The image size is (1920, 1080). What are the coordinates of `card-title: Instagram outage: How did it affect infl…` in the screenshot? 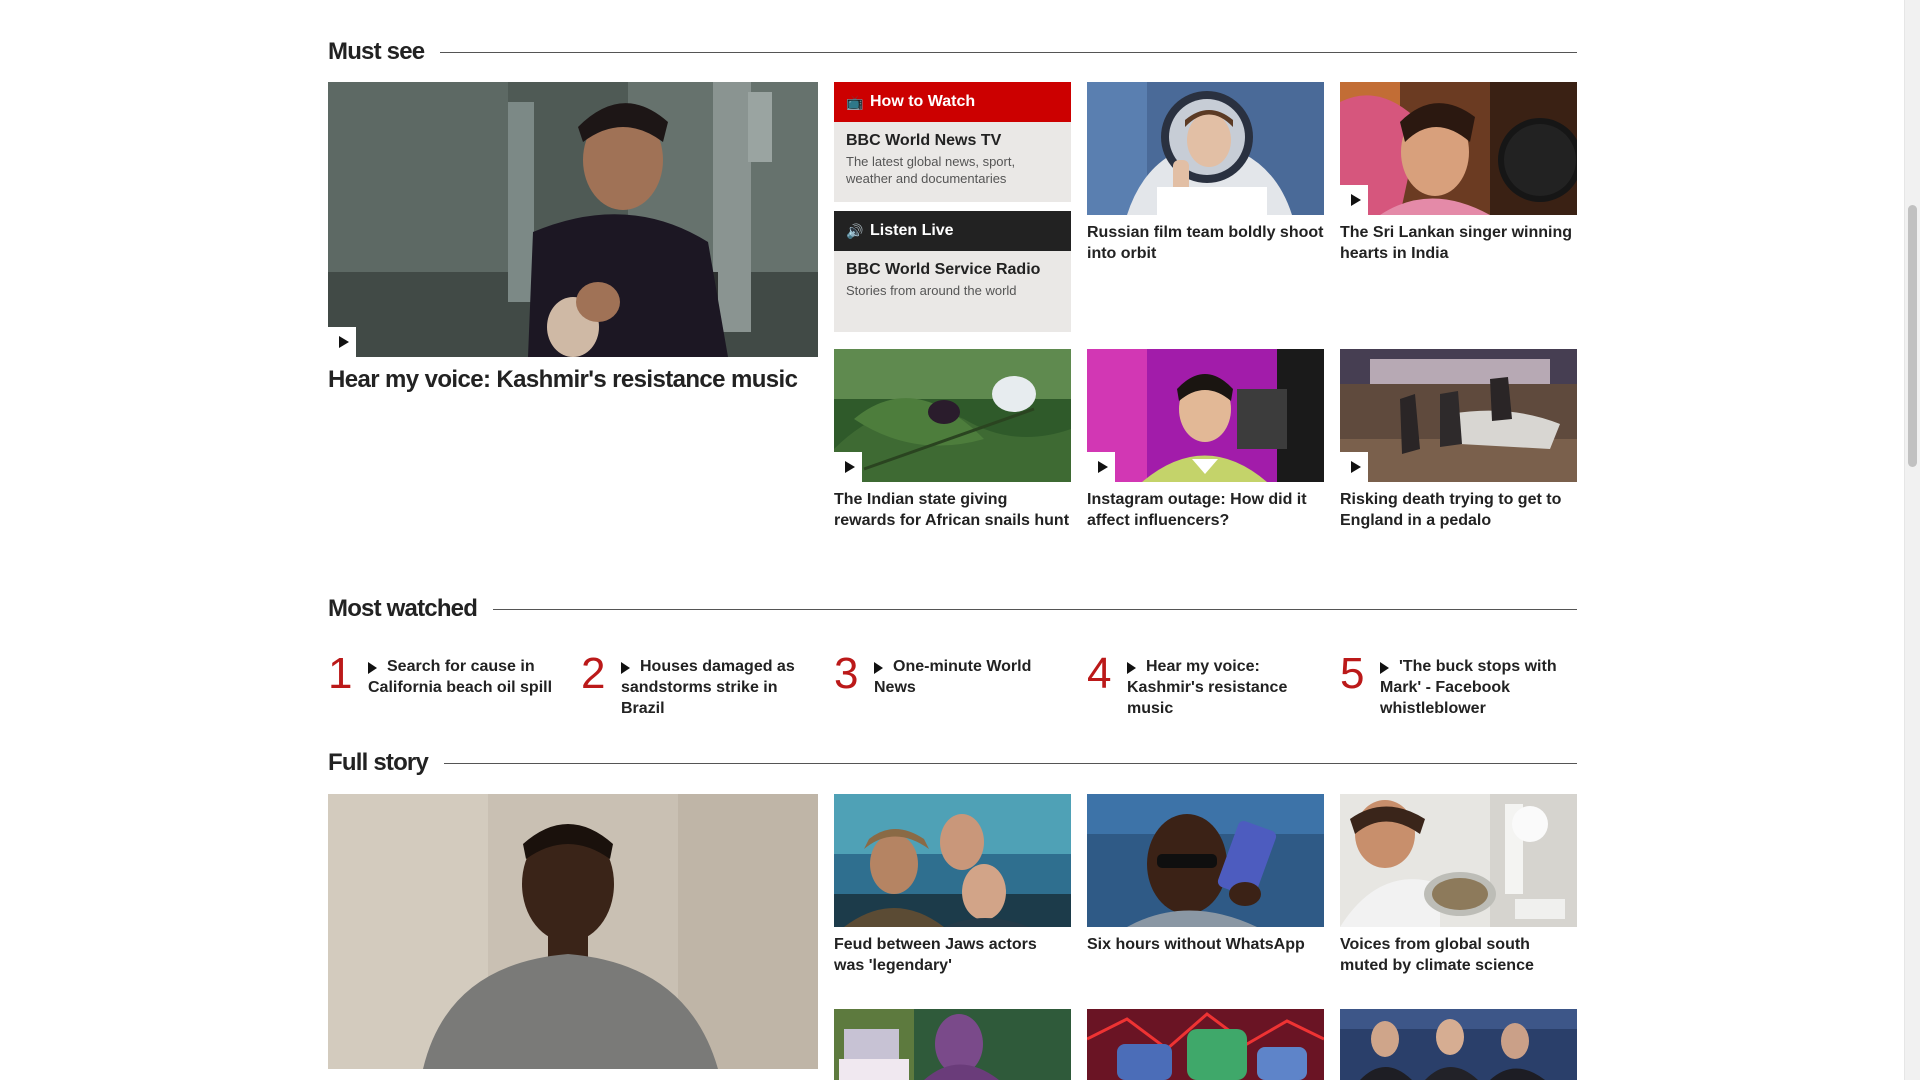 It's located at (1205, 510).